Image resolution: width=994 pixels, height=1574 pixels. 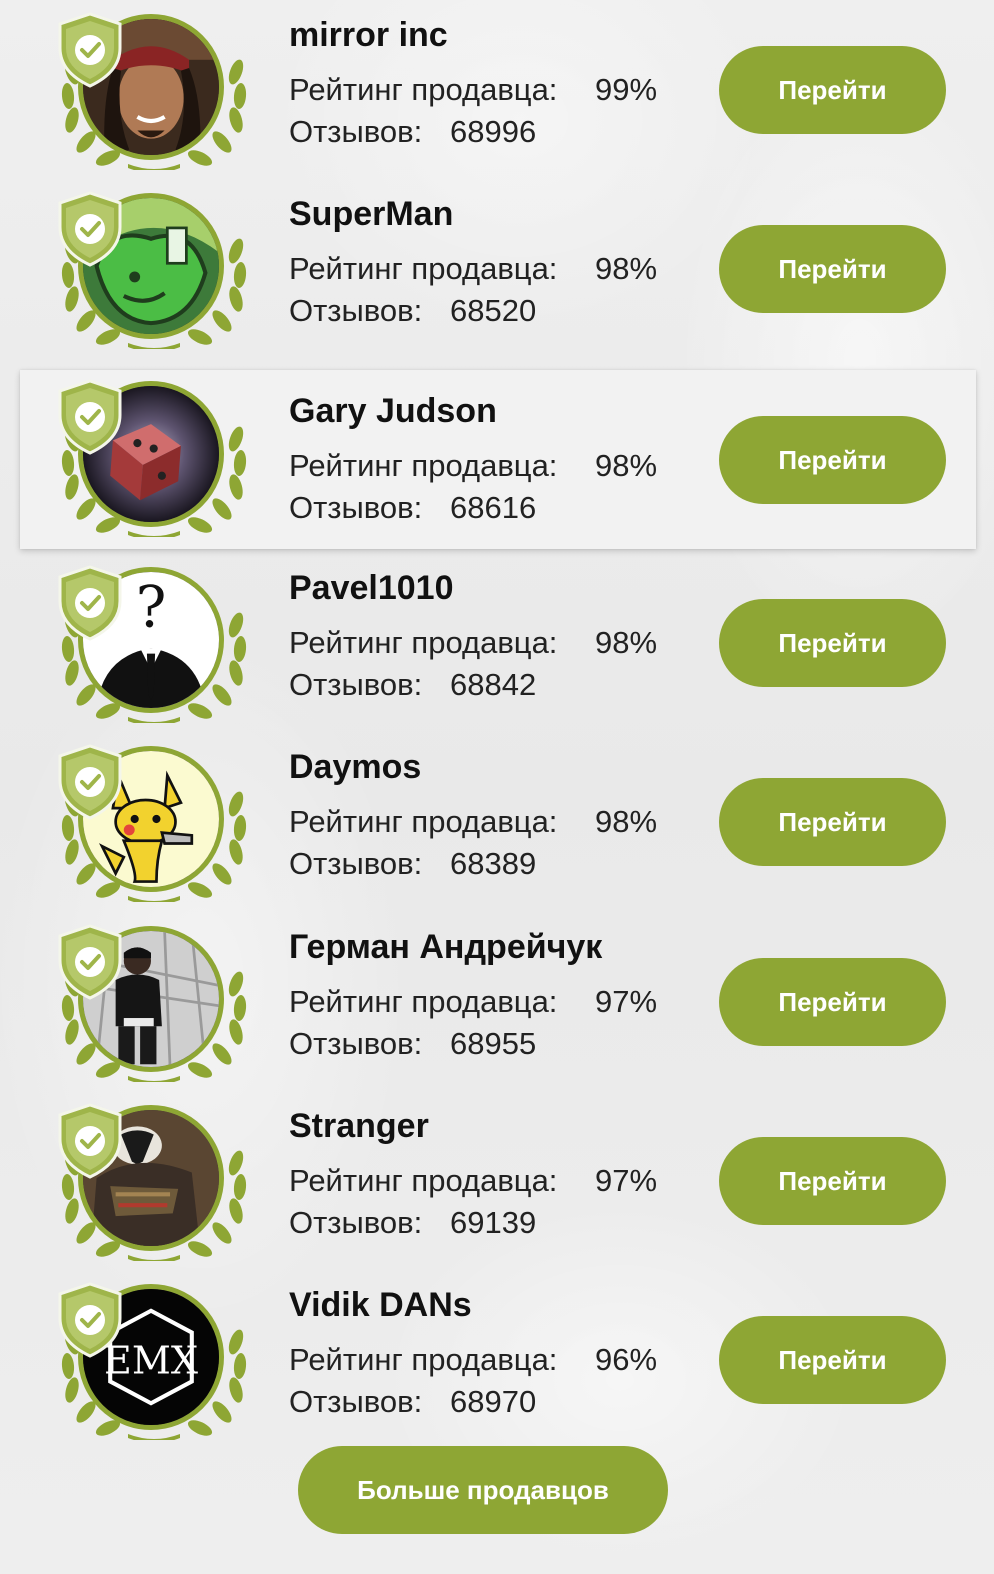 What do you see at coordinates (493, 863) in the screenshot?
I see `reviews-value: 68389` at bounding box center [493, 863].